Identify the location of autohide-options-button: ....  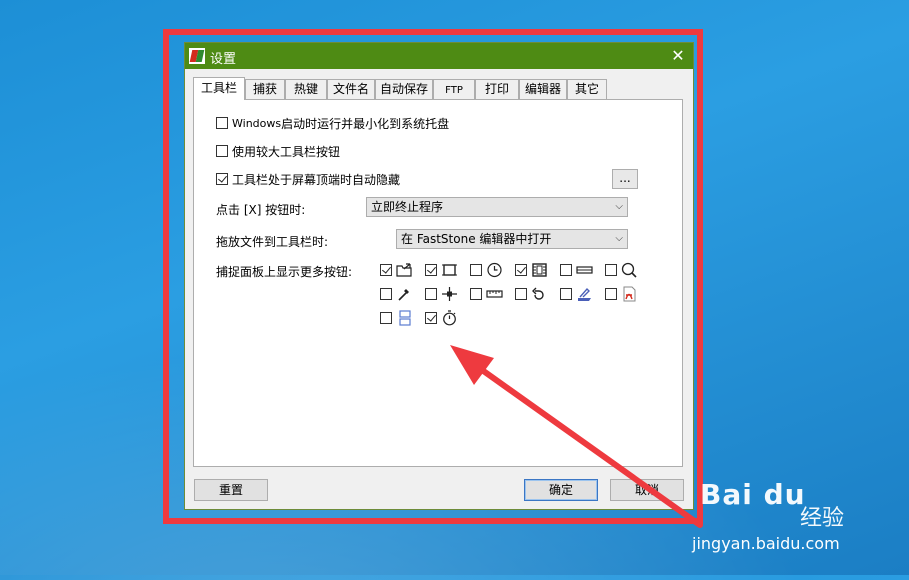
(625, 179).